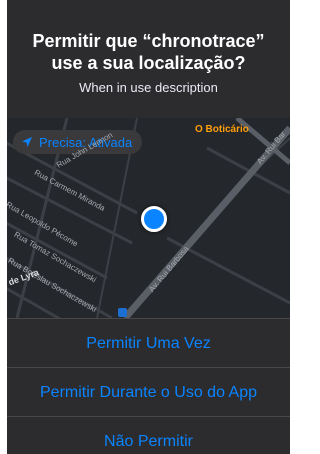 The image size is (320, 454). What do you see at coordinates (27, 142) in the screenshot?
I see `location-arrow-icon` at bounding box center [27, 142].